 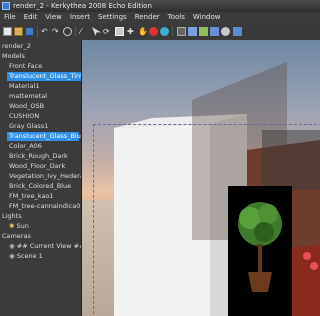 I want to click on tree-camera: ◉ Scene 1, so click(x=26, y=256).